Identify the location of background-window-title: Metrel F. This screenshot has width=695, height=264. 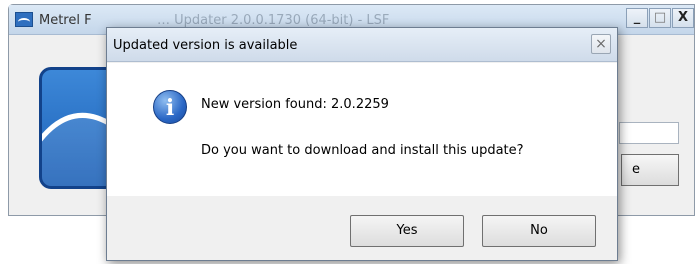
(65, 20).